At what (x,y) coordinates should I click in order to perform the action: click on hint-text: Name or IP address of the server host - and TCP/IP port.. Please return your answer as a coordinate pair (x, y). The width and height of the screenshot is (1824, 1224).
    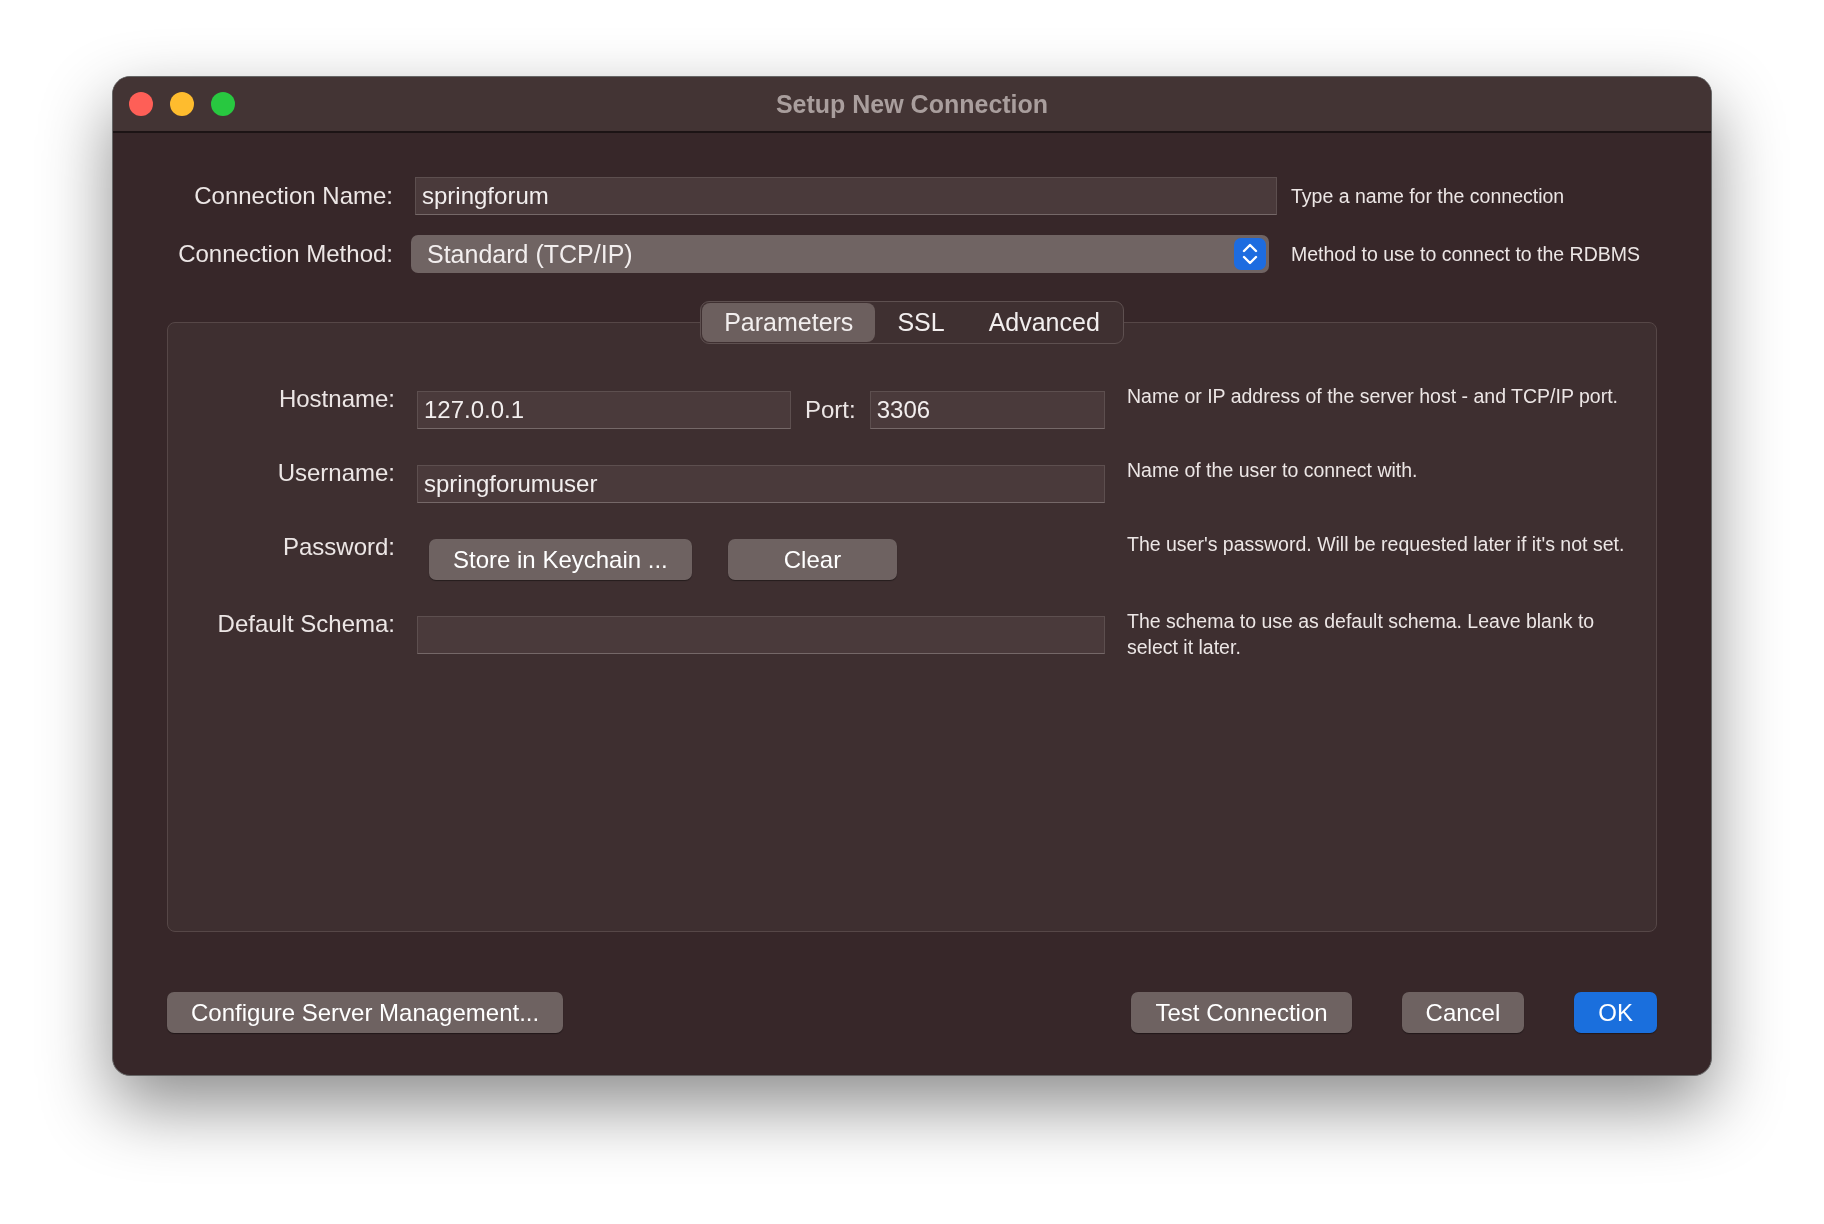
    Looking at the image, I should click on (1373, 396).